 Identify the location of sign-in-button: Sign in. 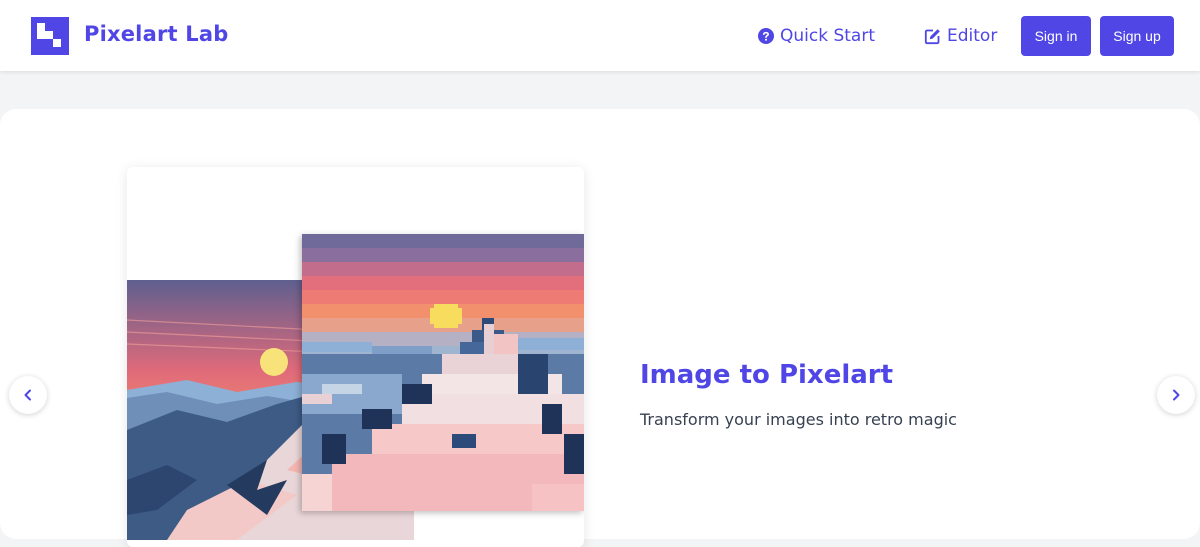
(1056, 36).